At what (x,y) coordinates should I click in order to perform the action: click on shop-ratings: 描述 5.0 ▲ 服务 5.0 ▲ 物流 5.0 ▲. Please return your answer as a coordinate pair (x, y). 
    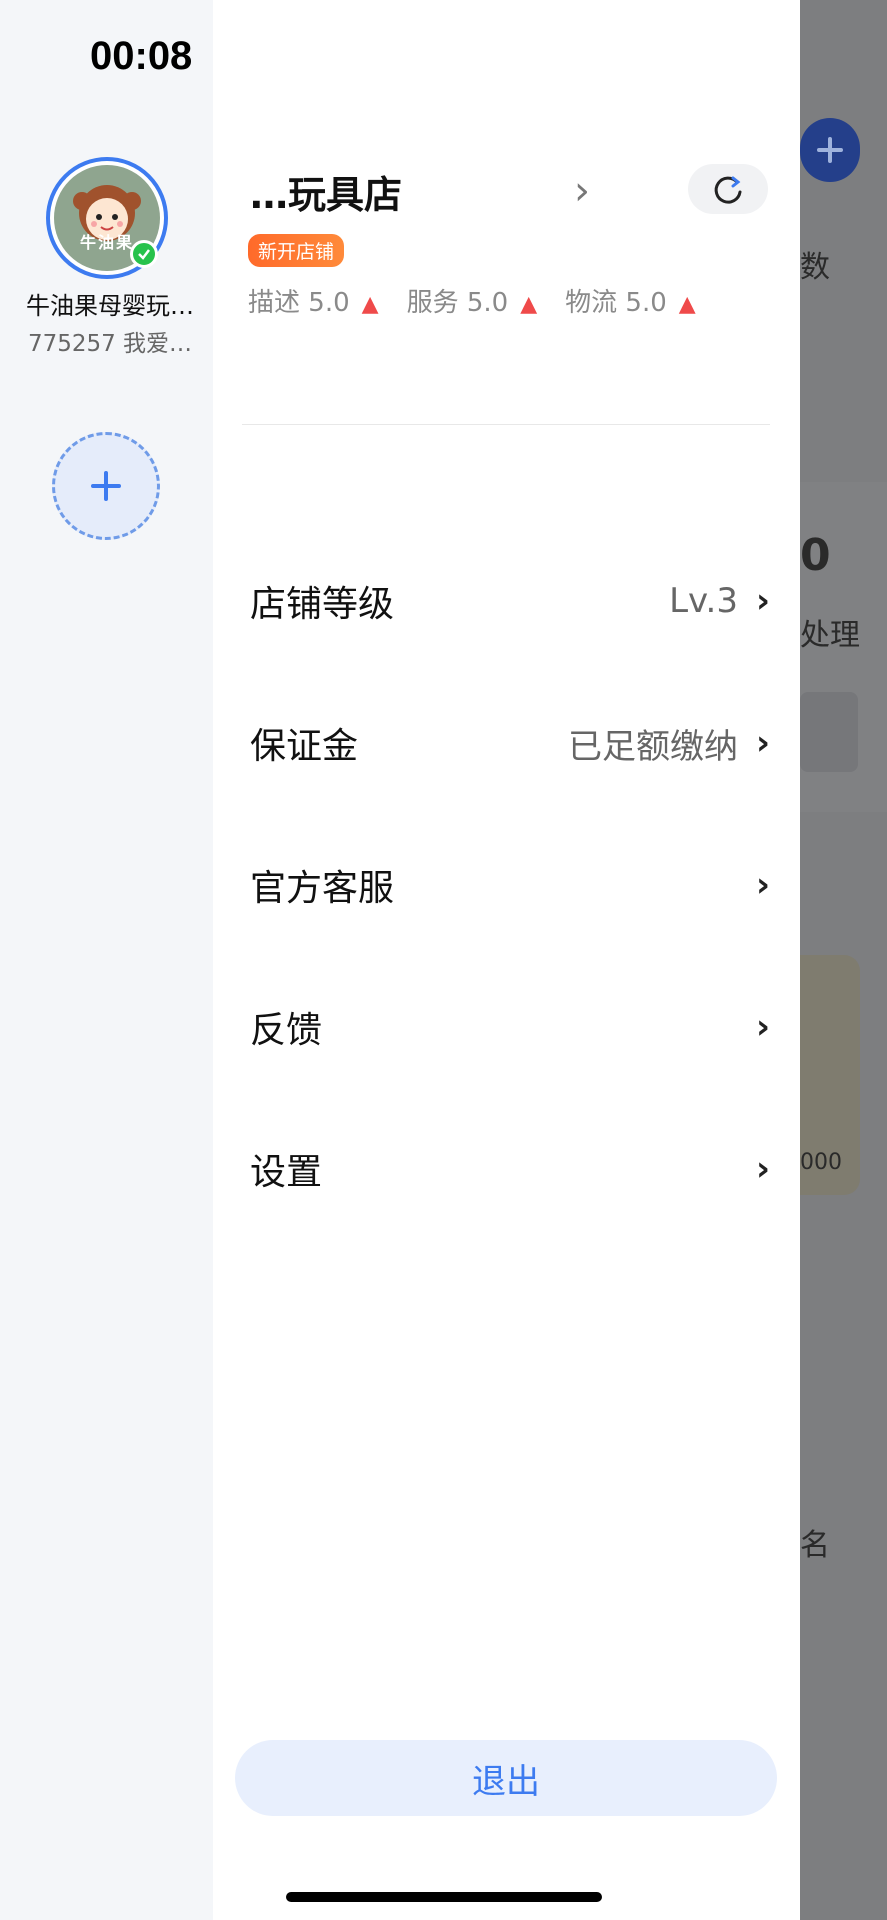
    Looking at the image, I should click on (472, 300).